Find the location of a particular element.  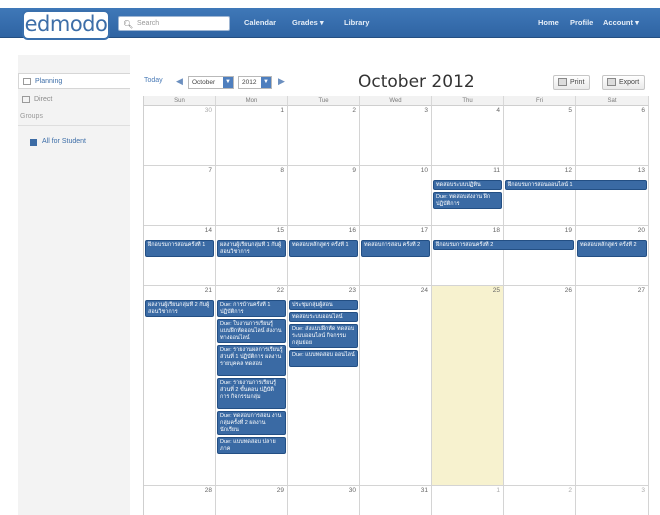

day-number: 25 is located at coordinates (496, 290).